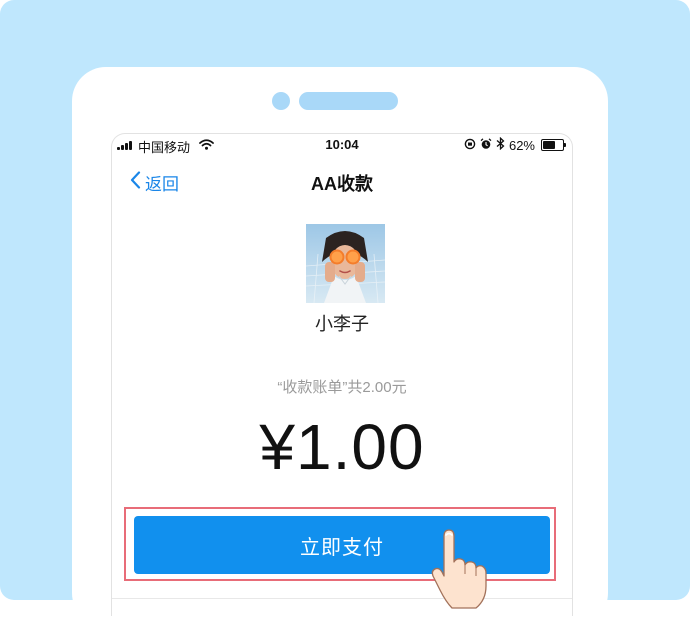  I want to click on page-title: AA收款, so click(342, 184).